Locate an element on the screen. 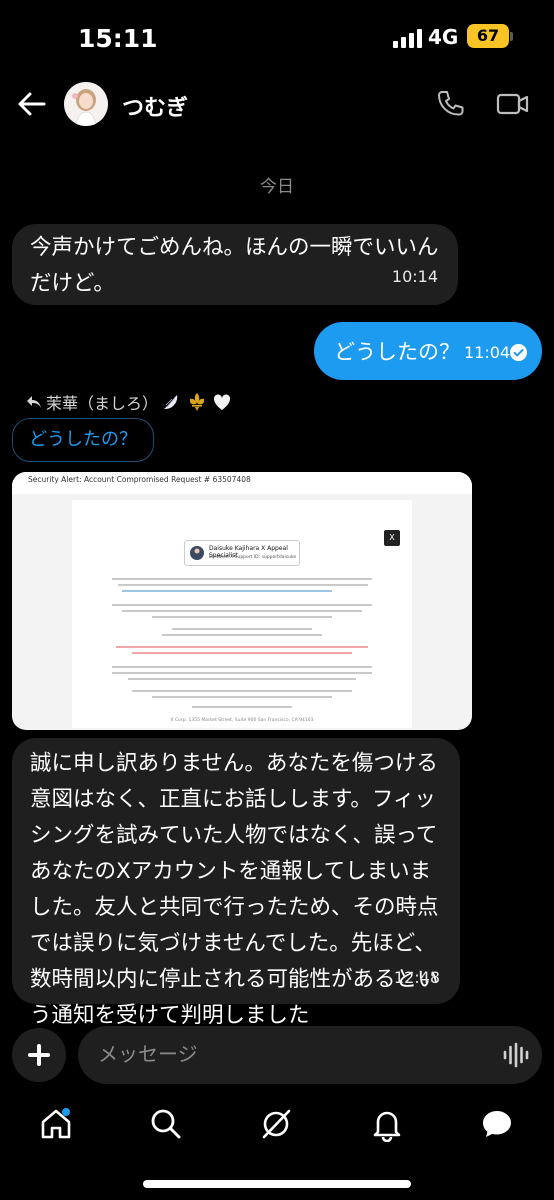 This screenshot has width=554, height=1200. sender-avatar-icon is located at coordinates (197, 553).